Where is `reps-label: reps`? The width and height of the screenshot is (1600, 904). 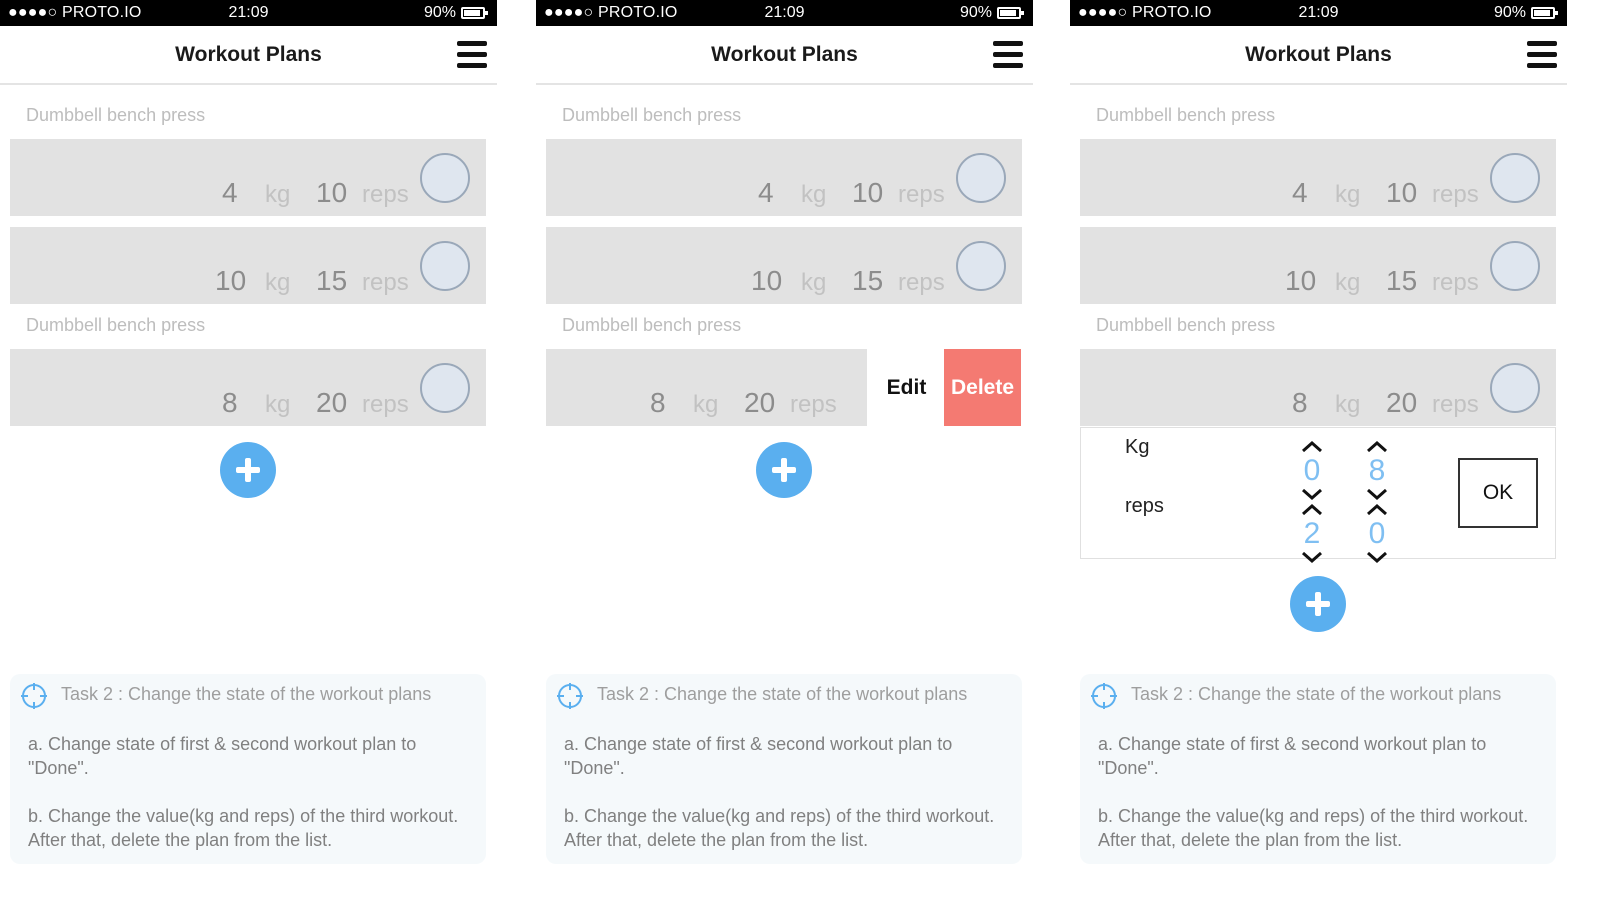
reps-label: reps is located at coordinates (1144, 506).